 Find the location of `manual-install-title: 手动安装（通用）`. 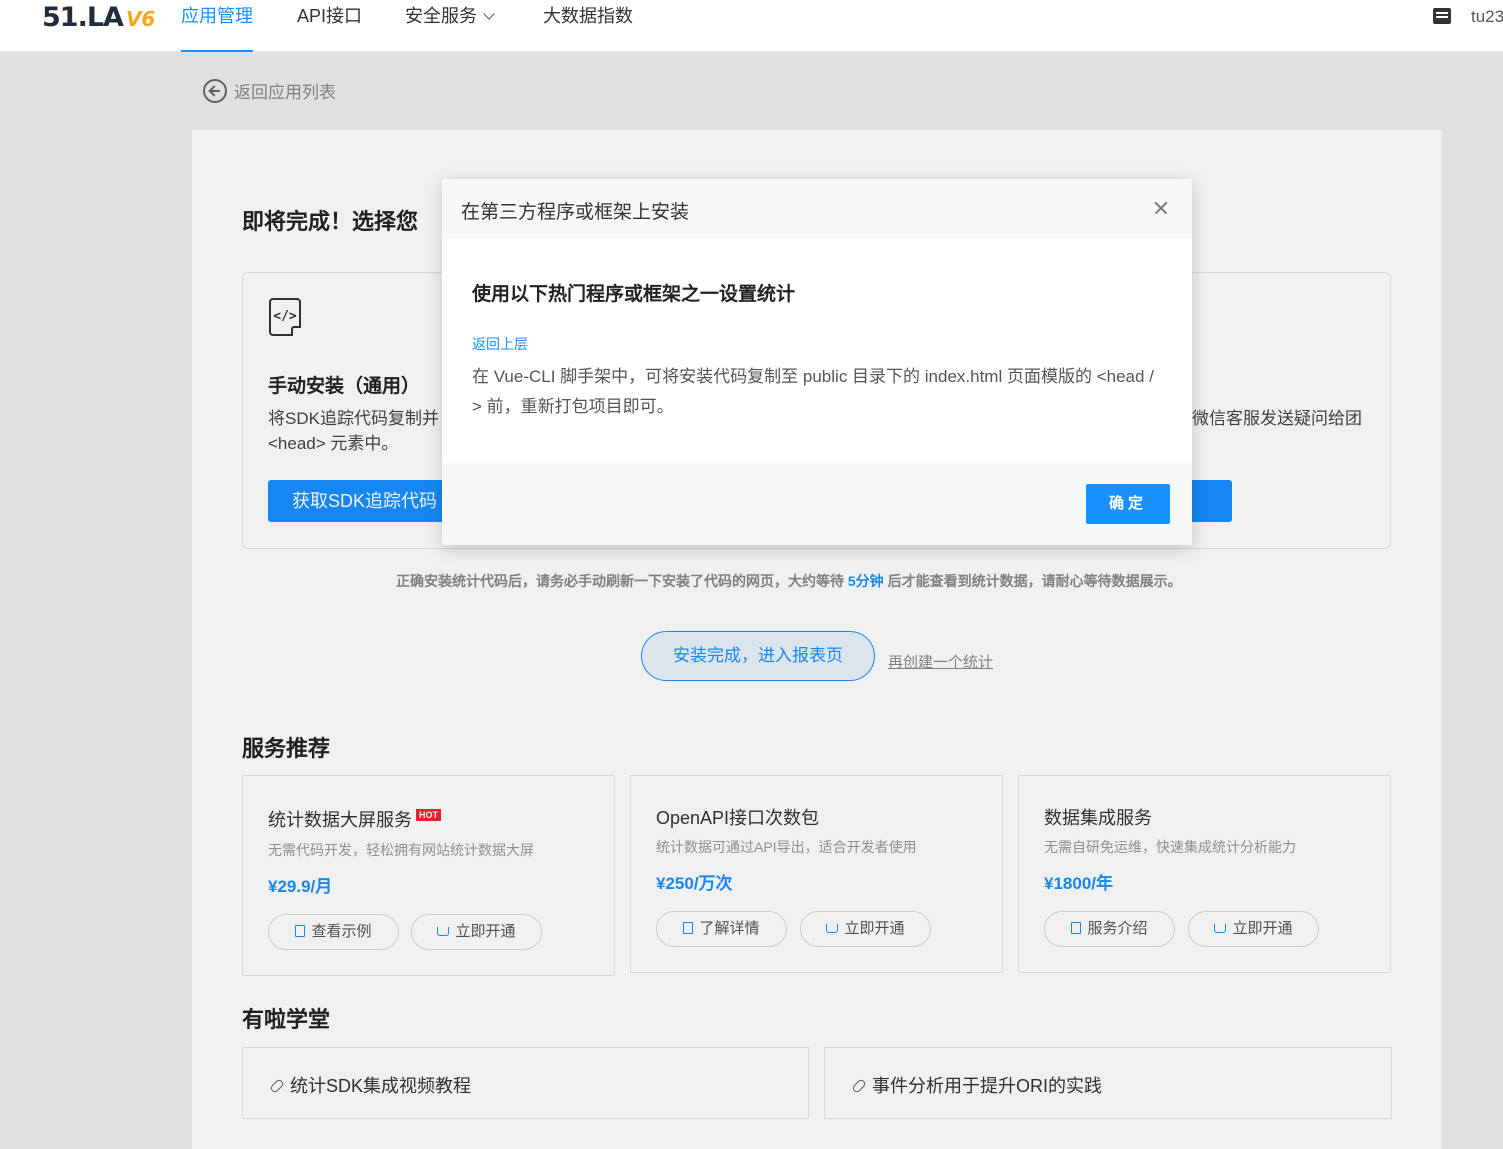

manual-install-title: 手动安装（通用） is located at coordinates (344, 386).